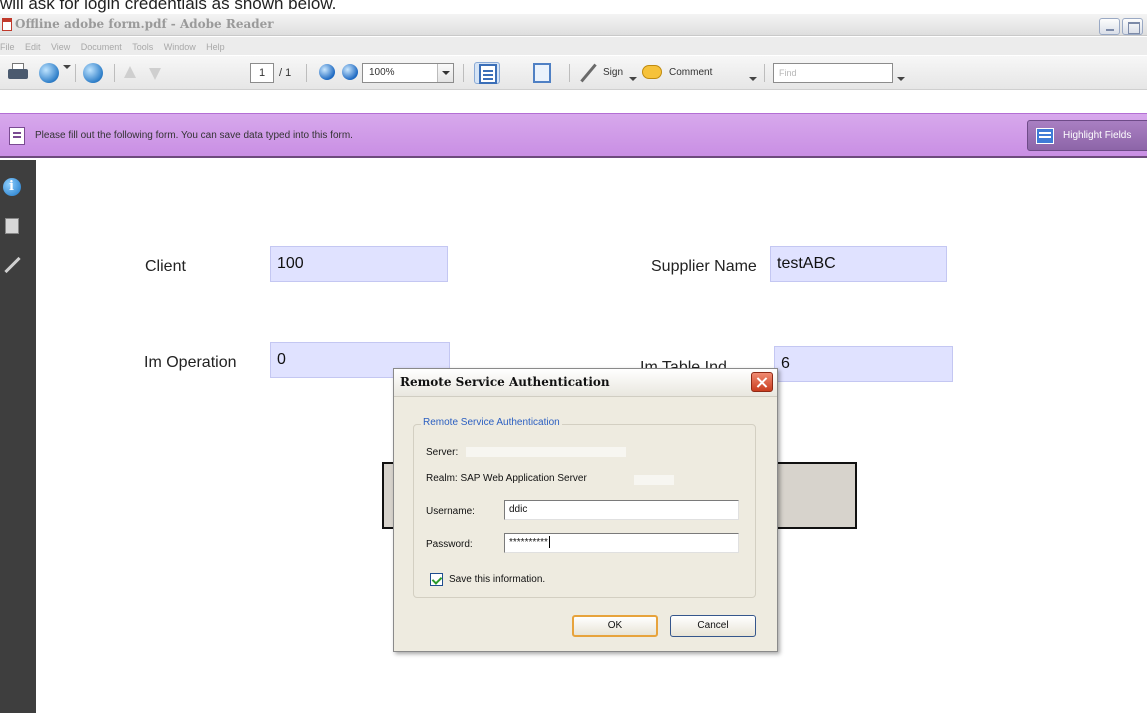 This screenshot has height=713, width=1147. Describe the element at coordinates (93, 73) in the screenshot. I see `collaborate-icon` at that location.